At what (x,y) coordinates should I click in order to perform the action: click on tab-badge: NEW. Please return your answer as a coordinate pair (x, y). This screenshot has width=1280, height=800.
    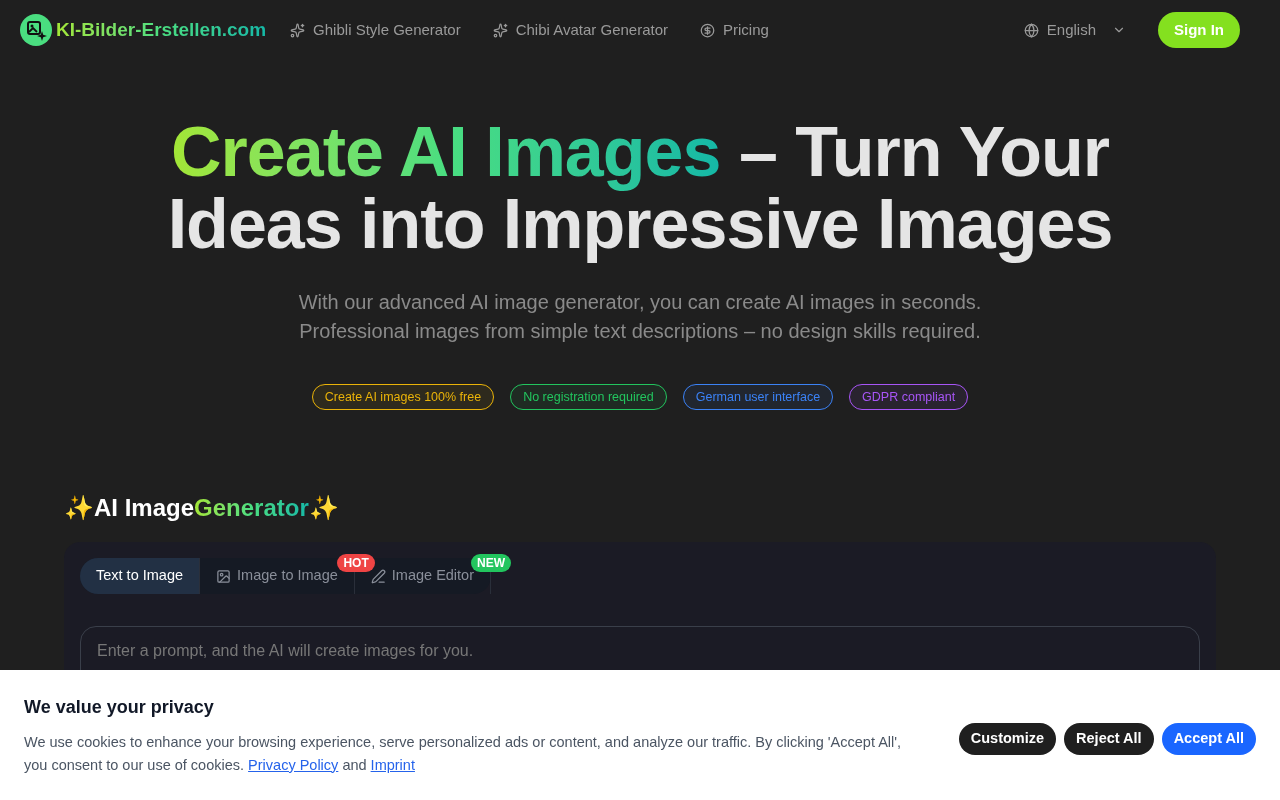
    Looking at the image, I should click on (491, 563).